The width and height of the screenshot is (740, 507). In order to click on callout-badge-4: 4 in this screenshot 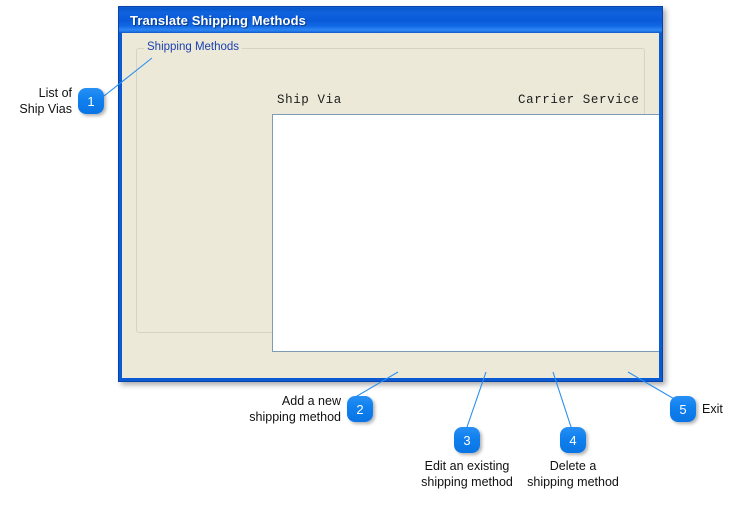, I will do `click(573, 440)`.